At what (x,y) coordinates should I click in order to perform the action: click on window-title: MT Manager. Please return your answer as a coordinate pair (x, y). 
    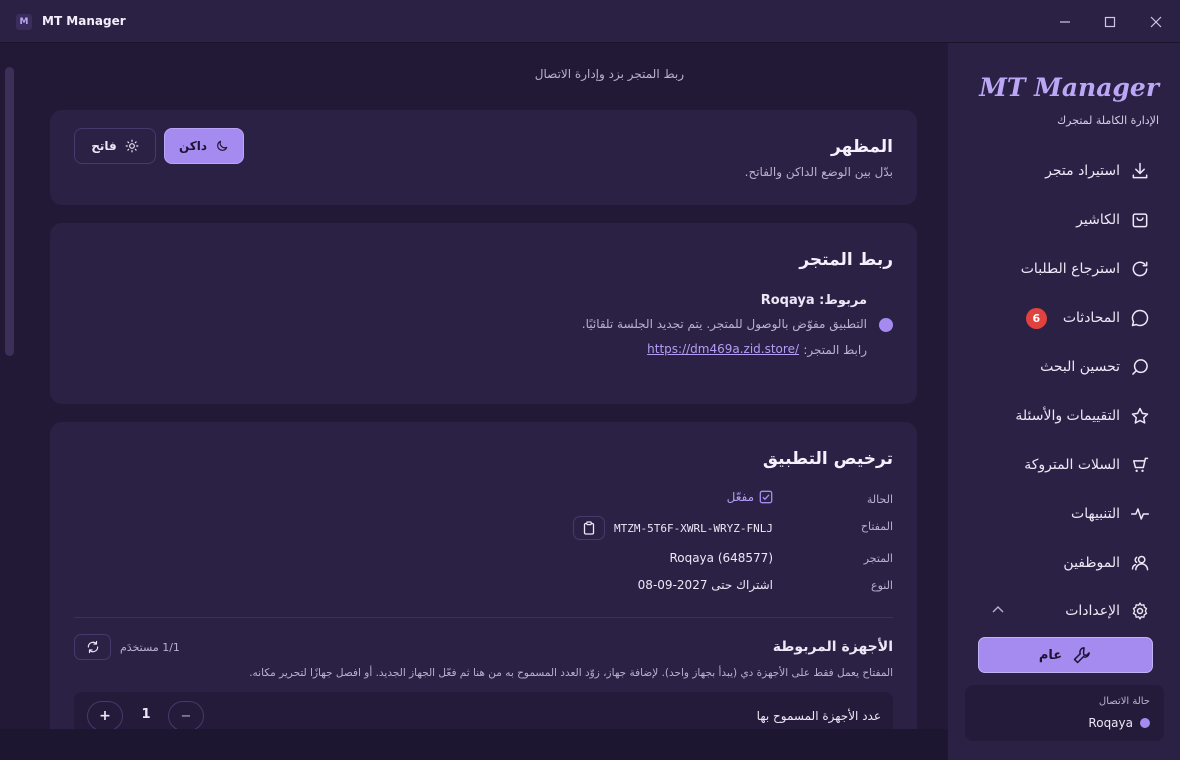
    Looking at the image, I should click on (84, 21).